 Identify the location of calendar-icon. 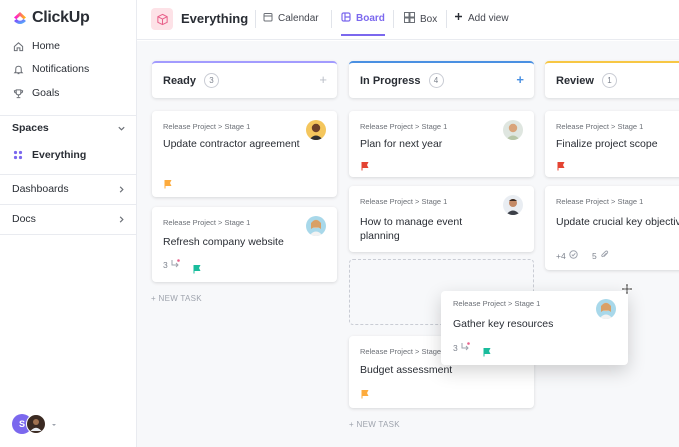
(268, 18).